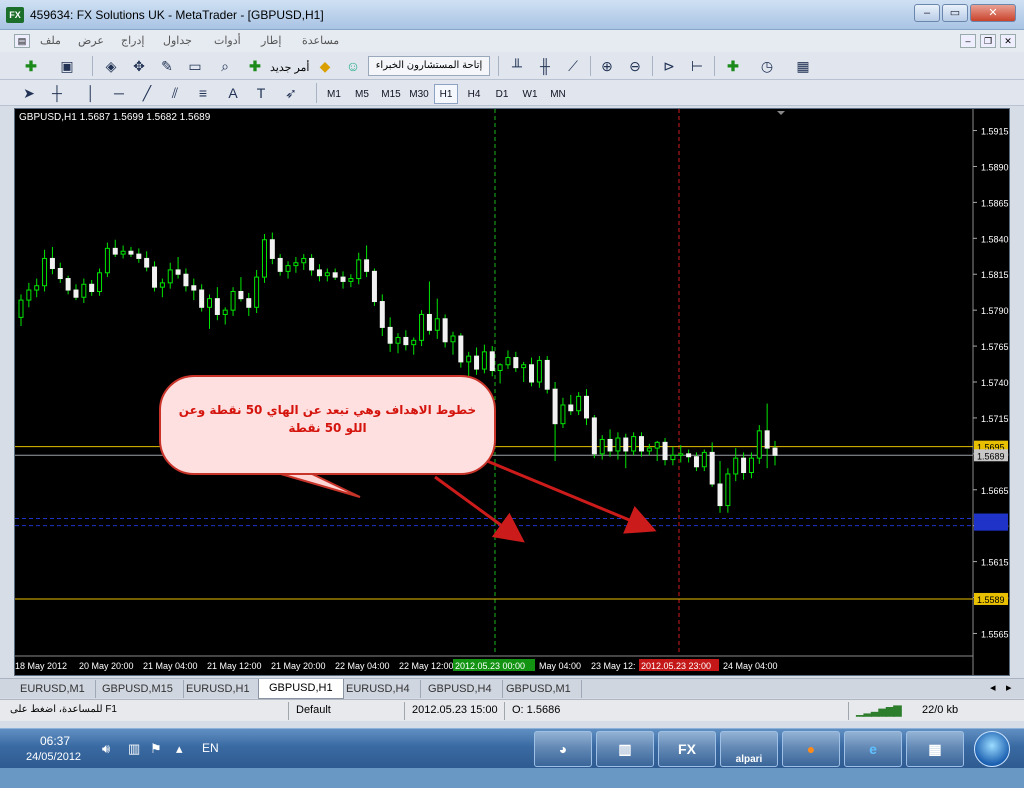 Image resolution: width=1024 pixels, height=788 pixels. I want to click on menu-help: مساعدة, so click(320, 40).